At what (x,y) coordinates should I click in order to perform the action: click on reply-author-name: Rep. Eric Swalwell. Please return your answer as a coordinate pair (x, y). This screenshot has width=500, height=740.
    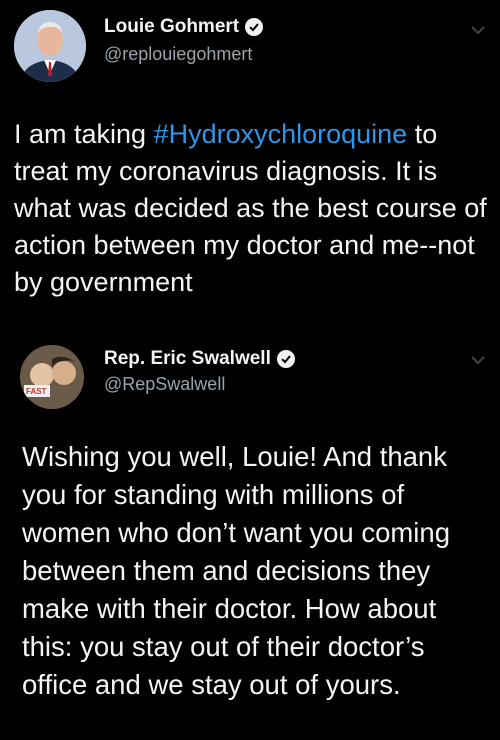
    Looking at the image, I should click on (199, 359).